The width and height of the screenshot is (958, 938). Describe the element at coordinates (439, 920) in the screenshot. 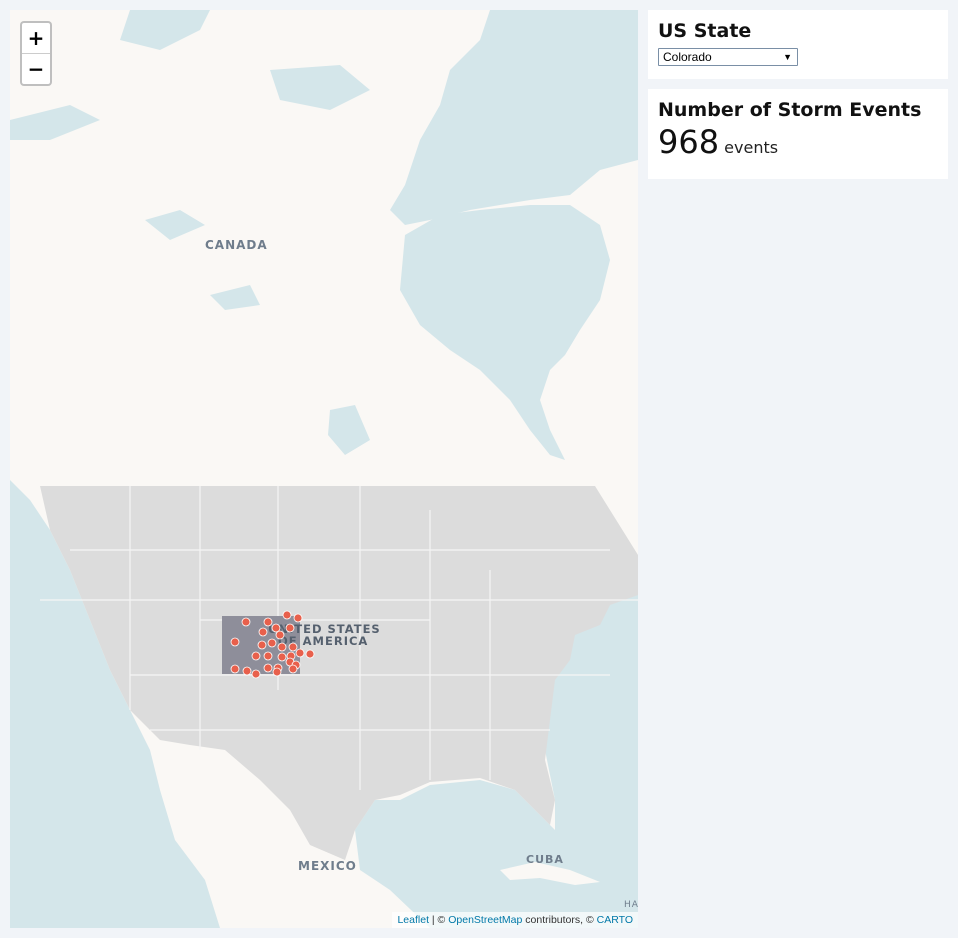

I see `attribution-sep: | ©` at that location.